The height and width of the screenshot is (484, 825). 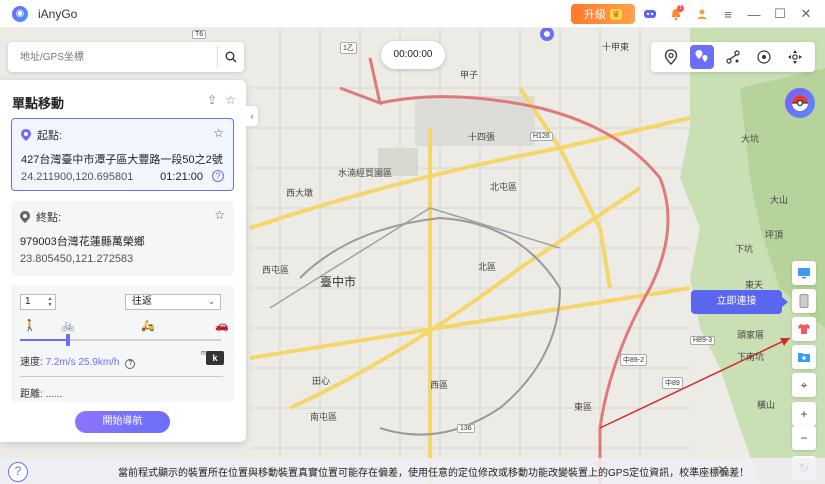 What do you see at coordinates (44, 340) in the screenshot?
I see `speed-slider-fill` at bounding box center [44, 340].